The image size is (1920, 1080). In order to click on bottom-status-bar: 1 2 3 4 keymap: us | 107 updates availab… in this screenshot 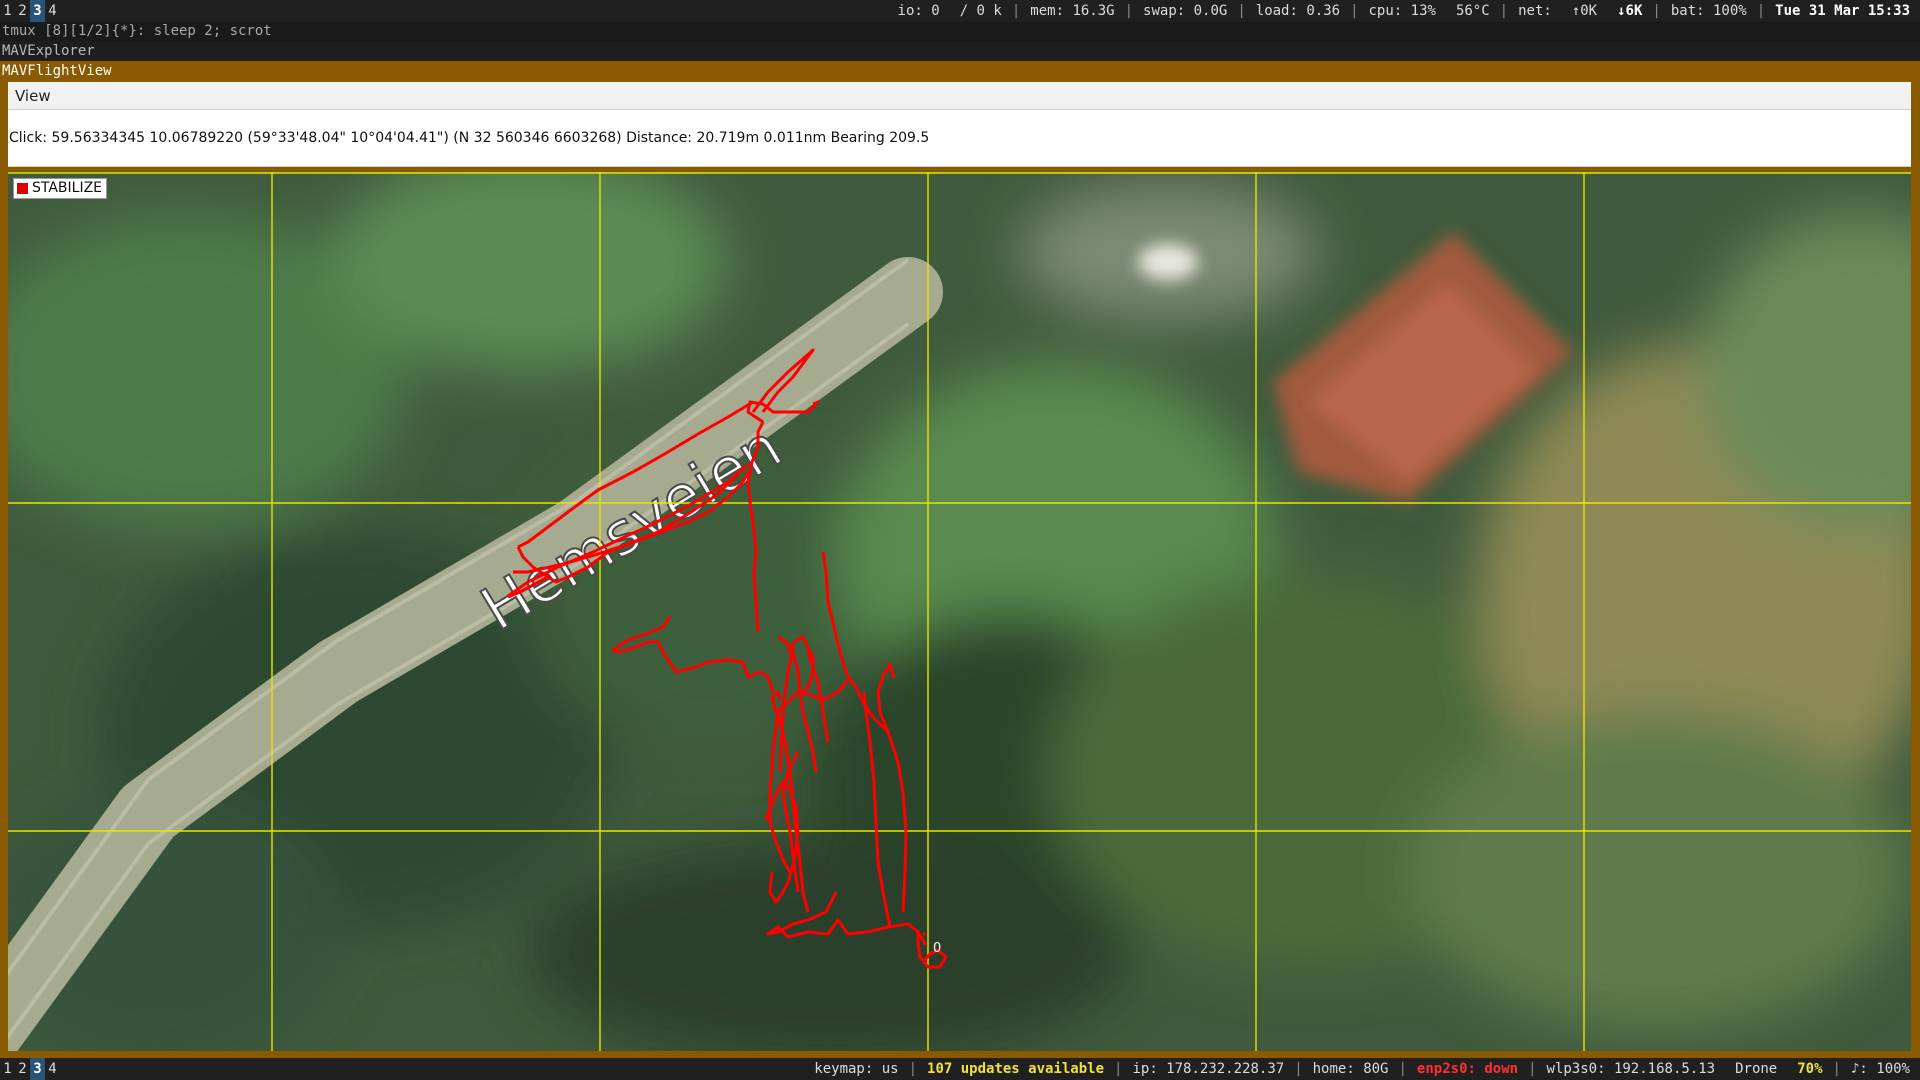, I will do `click(960, 1069)`.